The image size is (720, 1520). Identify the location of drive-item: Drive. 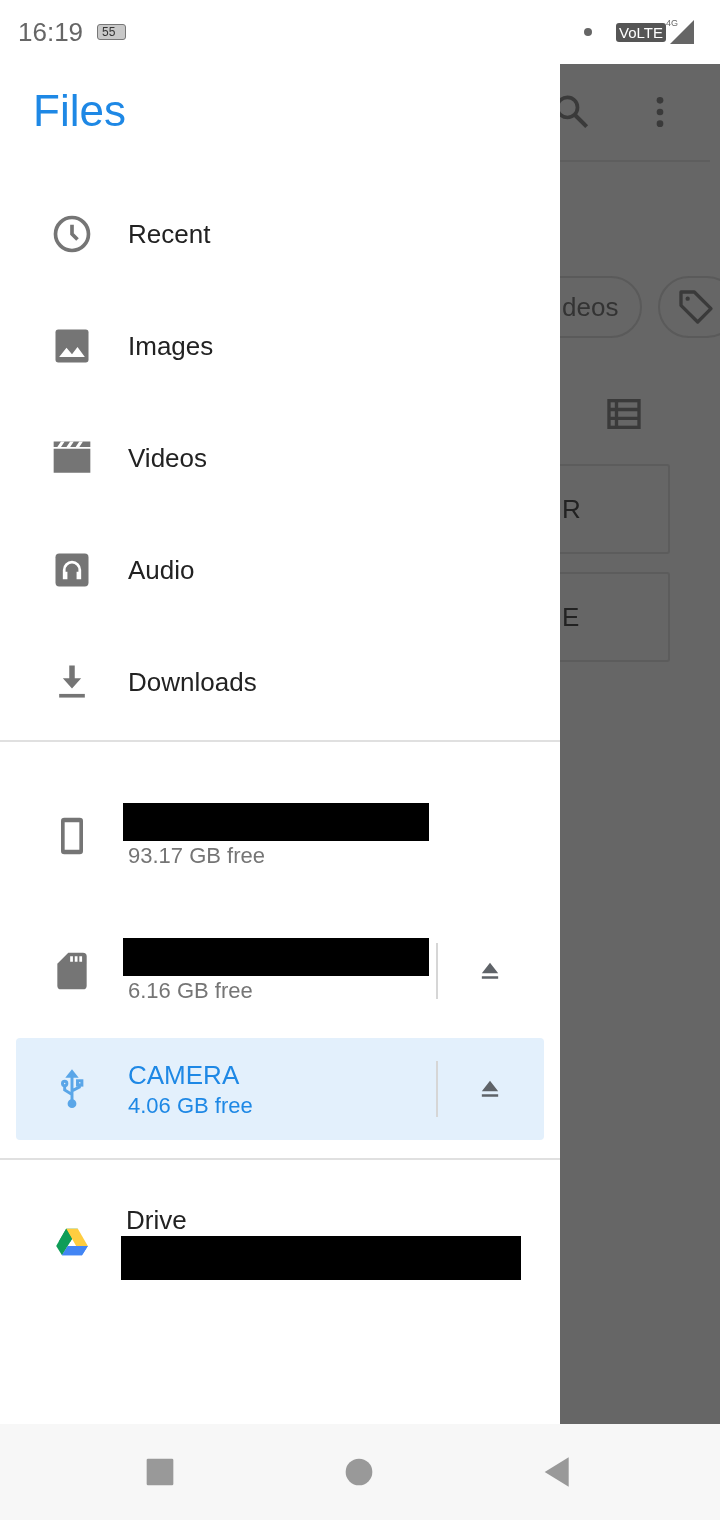
(280, 1242).